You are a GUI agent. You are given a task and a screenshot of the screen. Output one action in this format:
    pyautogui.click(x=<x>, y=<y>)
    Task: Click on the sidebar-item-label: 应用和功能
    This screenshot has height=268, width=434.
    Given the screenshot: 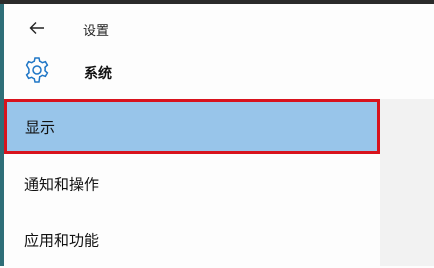 What is the action you would take?
    pyautogui.click(x=62, y=240)
    